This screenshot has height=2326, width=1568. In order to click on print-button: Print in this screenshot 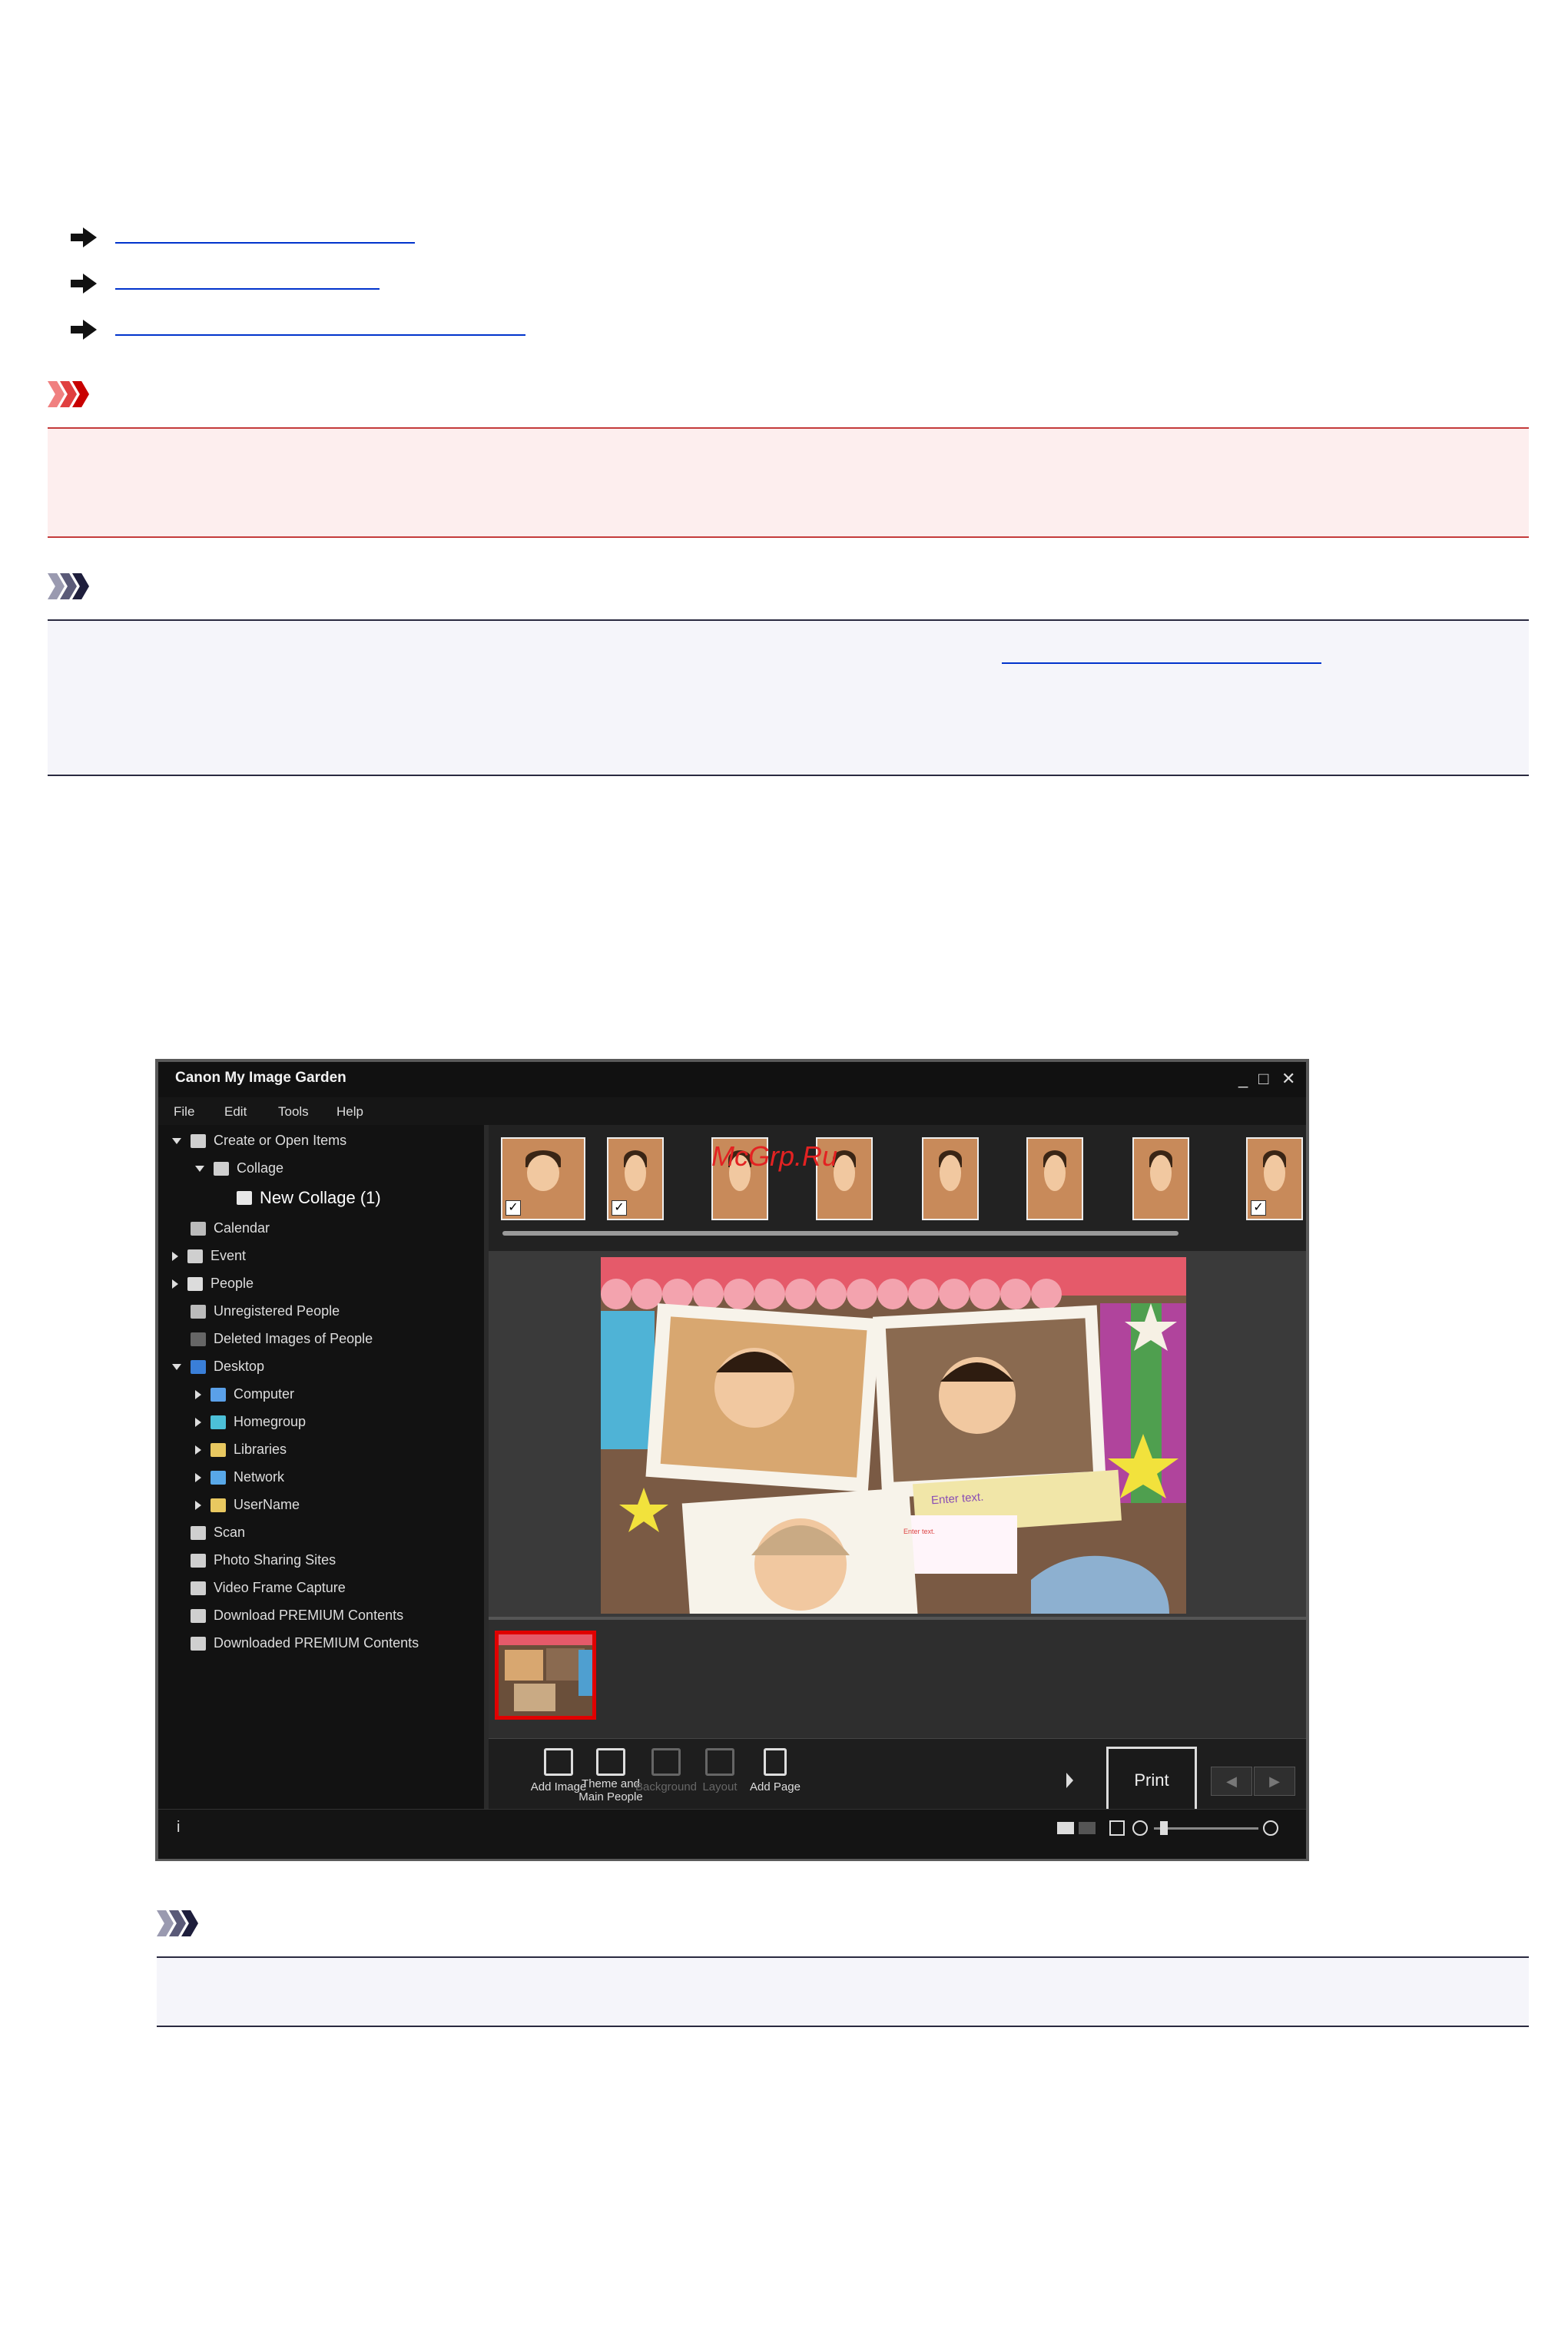, I will do `click(1151, 1780)`.